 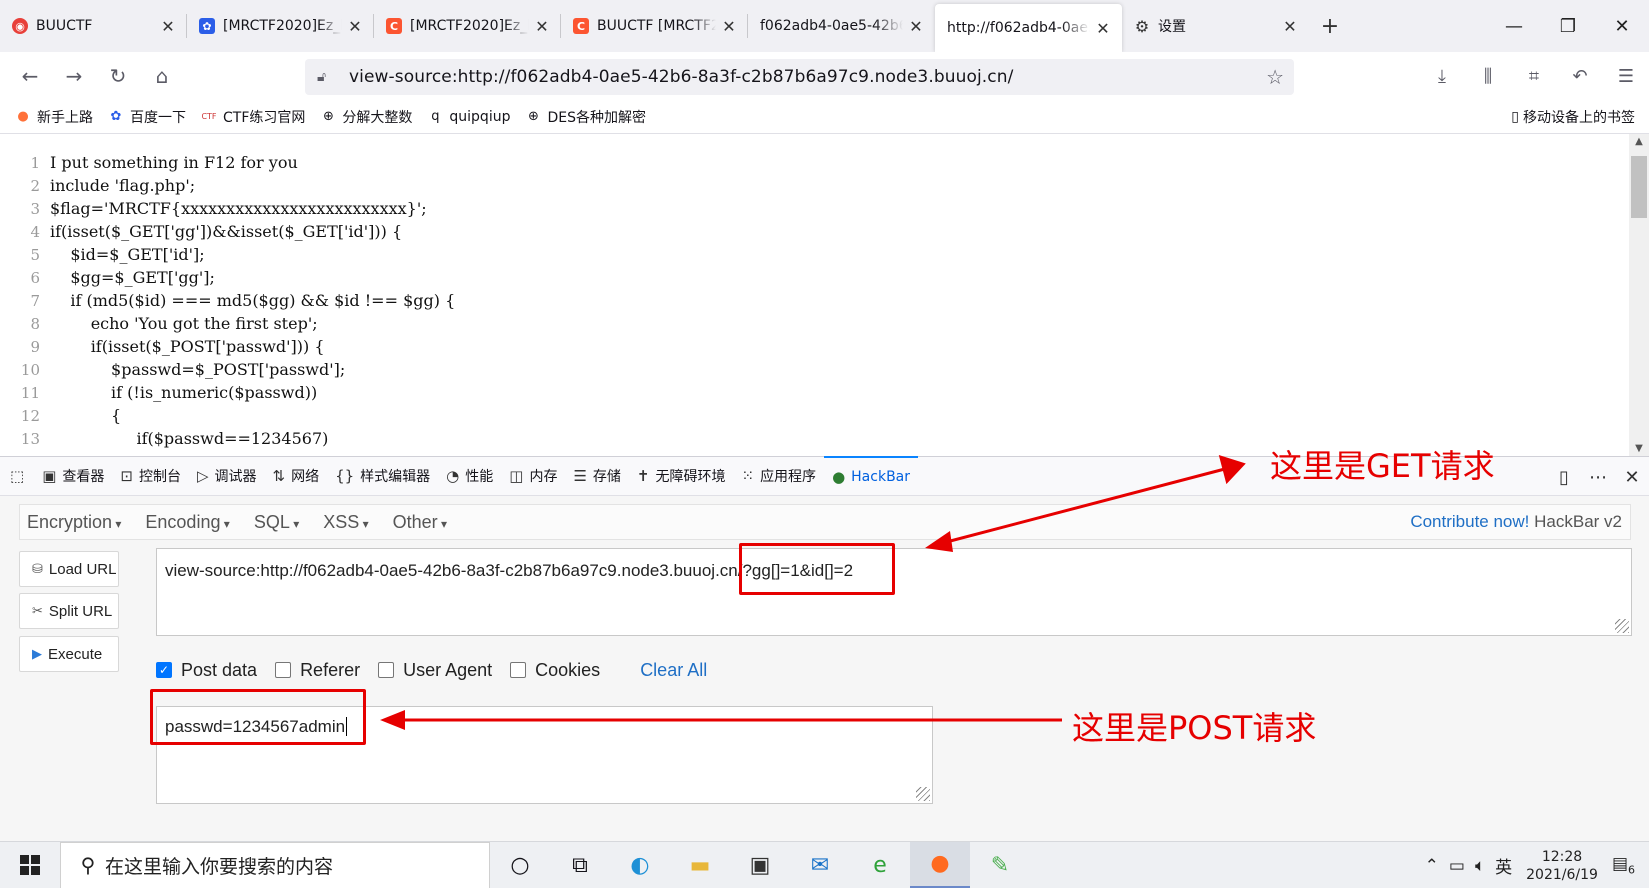 What do you see at coordinates (468, 117) in the screenshot?
I see `bookmark-item: q quipqiup` at bounding box center [468, 117].